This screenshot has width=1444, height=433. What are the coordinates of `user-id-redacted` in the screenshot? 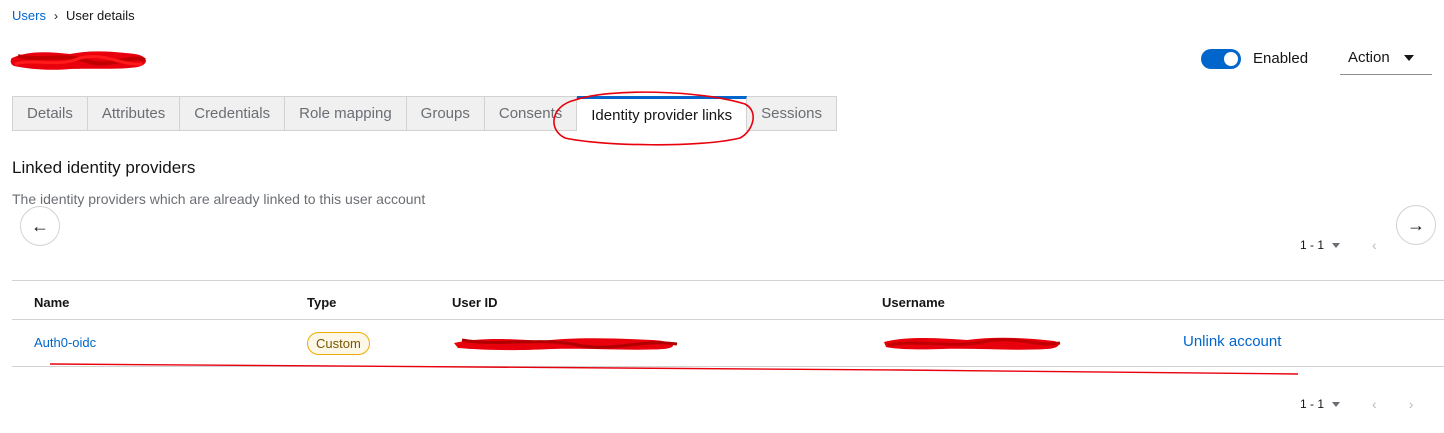 It's located at (566, 344).